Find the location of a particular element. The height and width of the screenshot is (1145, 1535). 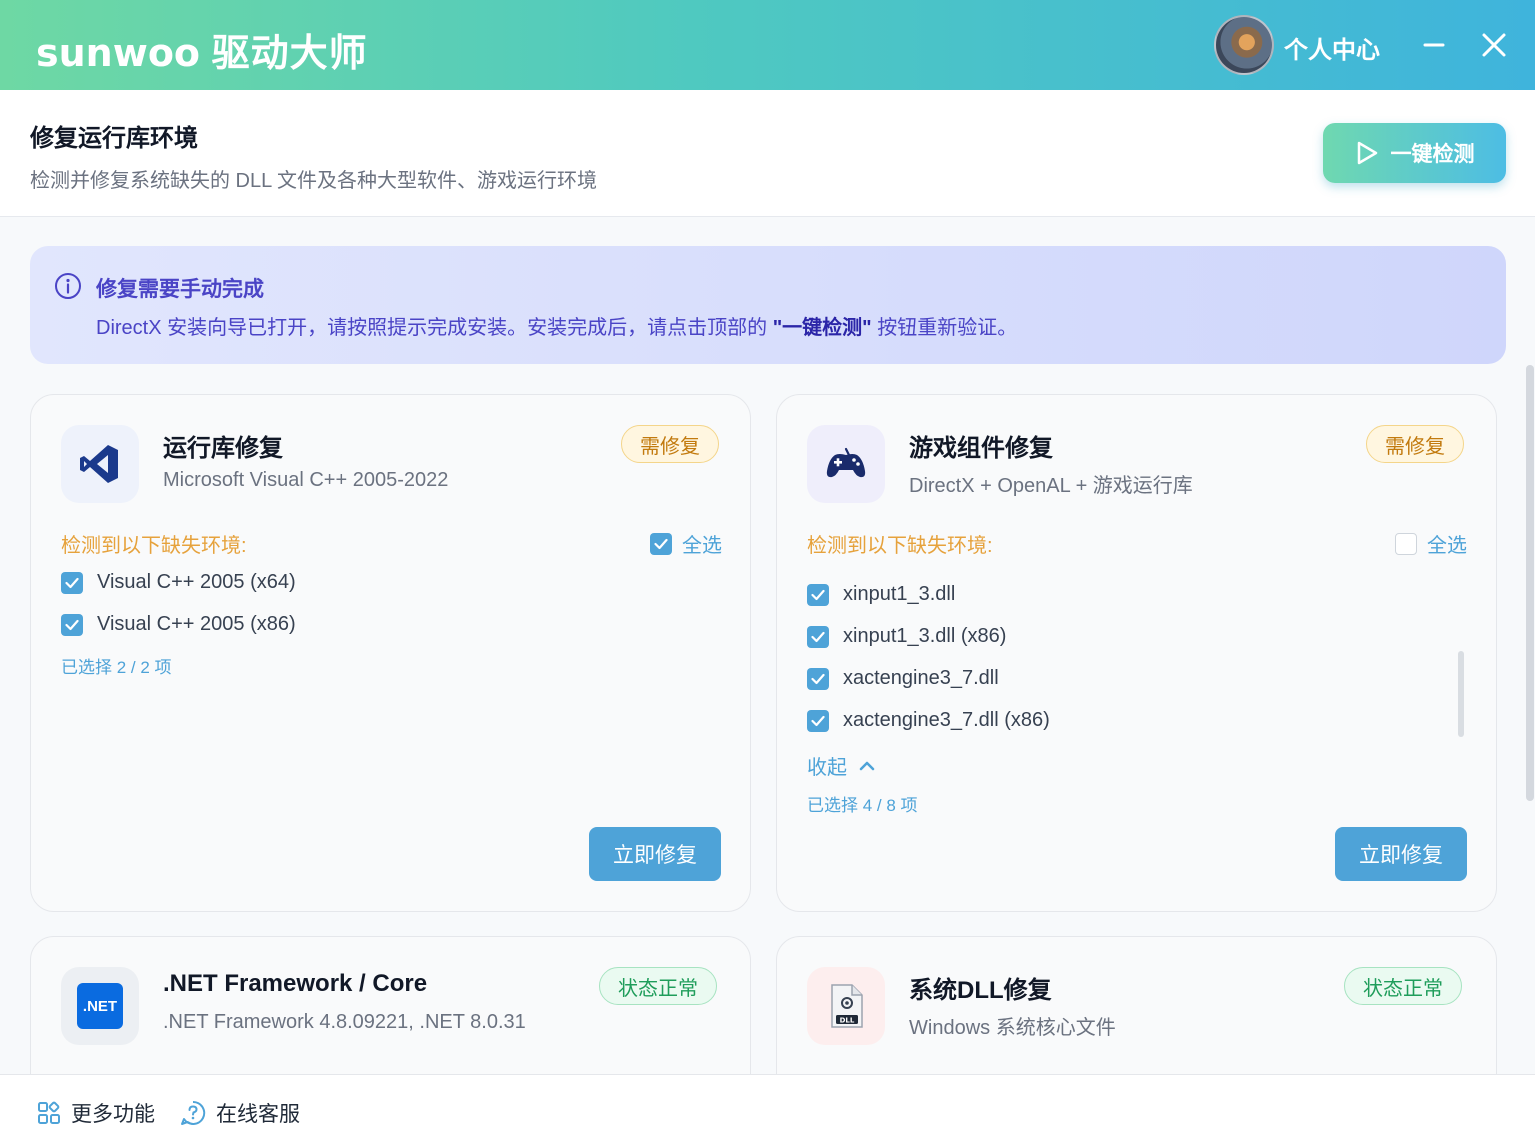

card-subtitle: .NET Framework 4.8.09221, .NET 8.0.31 is located at coordinates (344, 1022).